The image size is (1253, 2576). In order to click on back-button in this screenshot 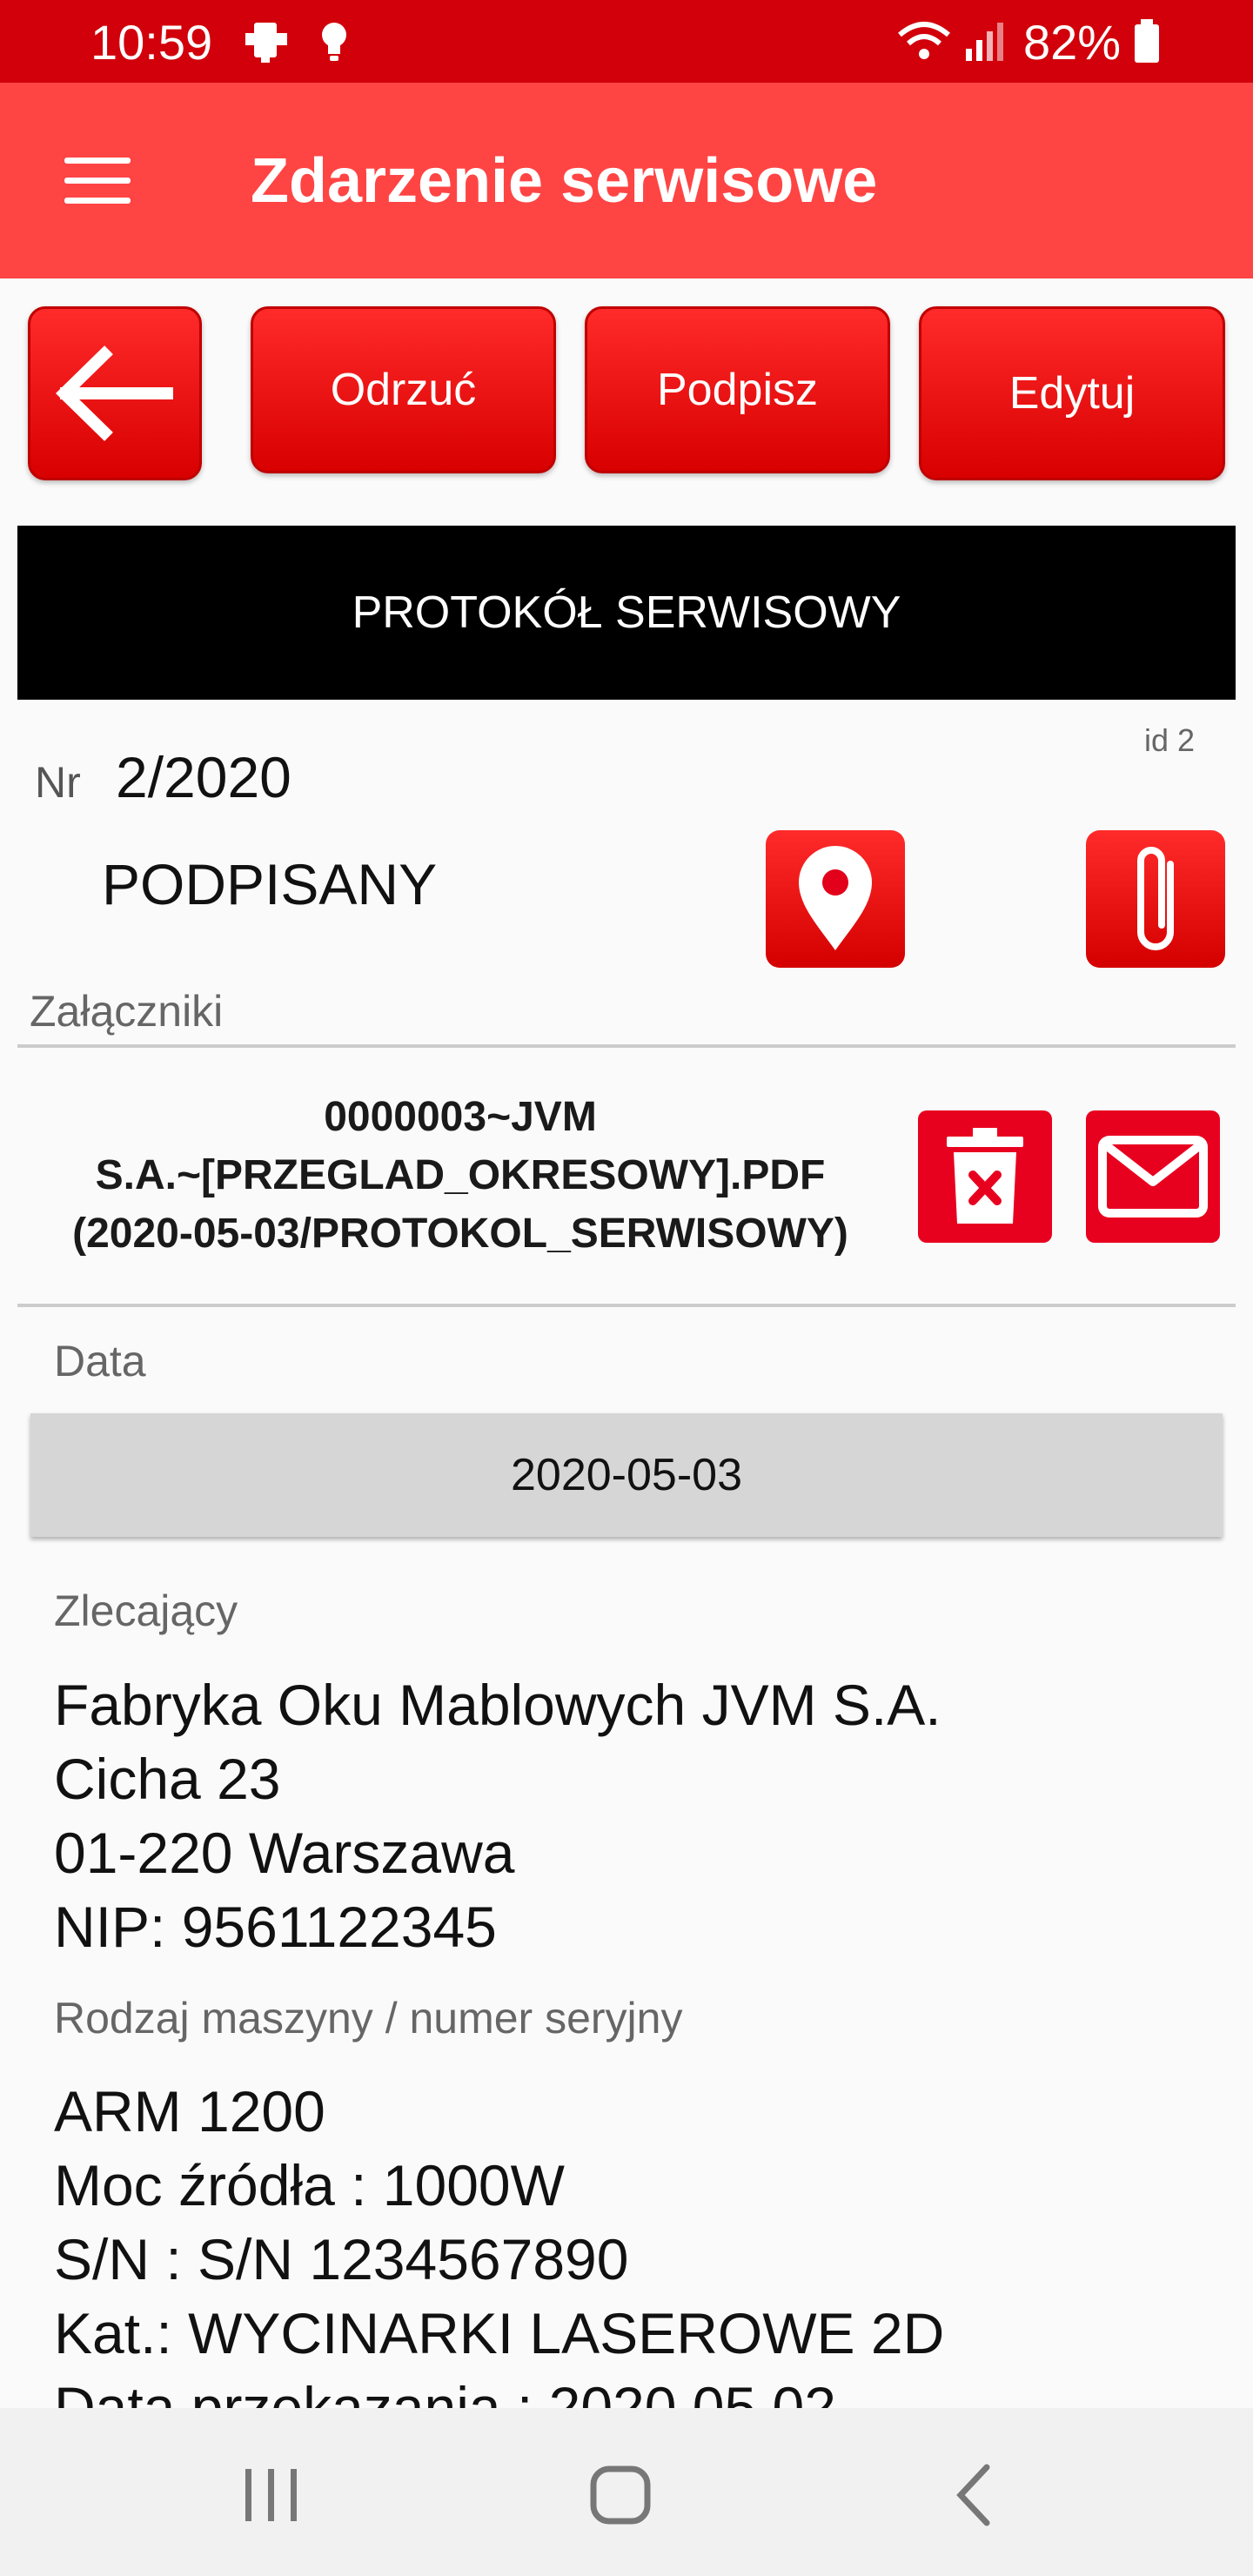, I will do `click(115, 393)`.